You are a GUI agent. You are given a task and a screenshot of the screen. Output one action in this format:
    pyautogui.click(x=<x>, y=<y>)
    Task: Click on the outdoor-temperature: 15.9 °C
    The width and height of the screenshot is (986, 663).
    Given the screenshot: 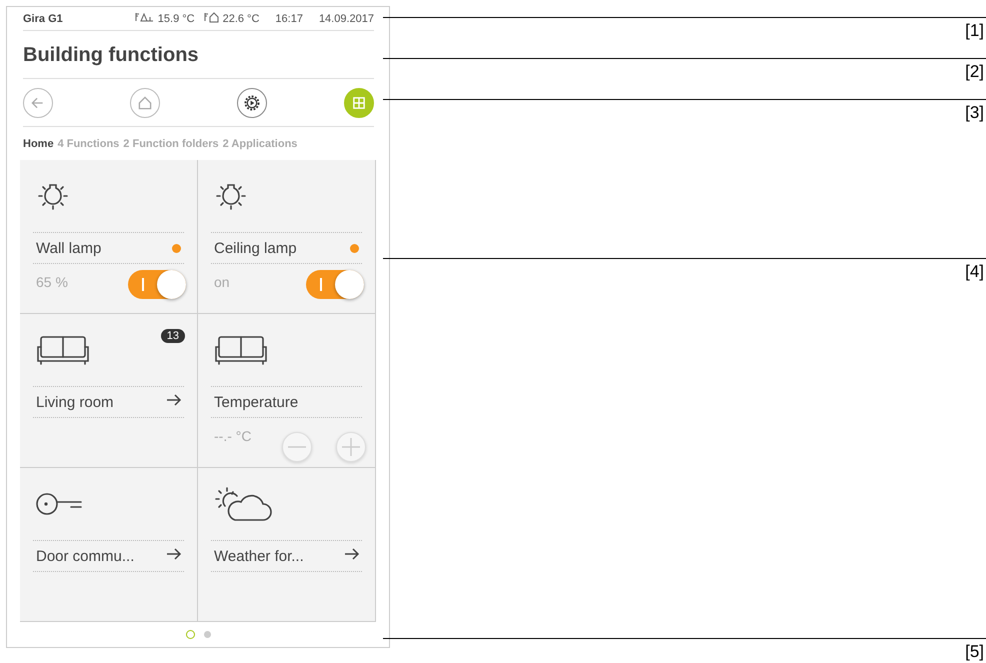 What is the action you would take?
    pyautogui.click(x=176, y=18)
    